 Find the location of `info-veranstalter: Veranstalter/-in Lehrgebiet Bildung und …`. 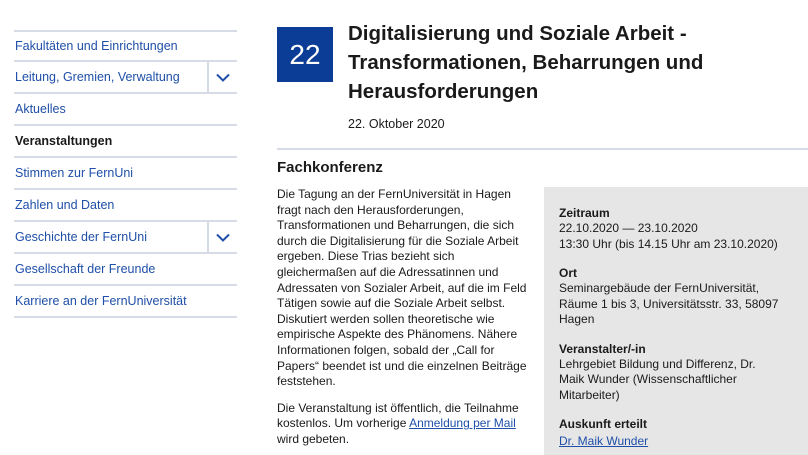

info-veranstalter: Veranstalter/-in Lehrgebiet Bildung und … is located at coordinates (683, 373).